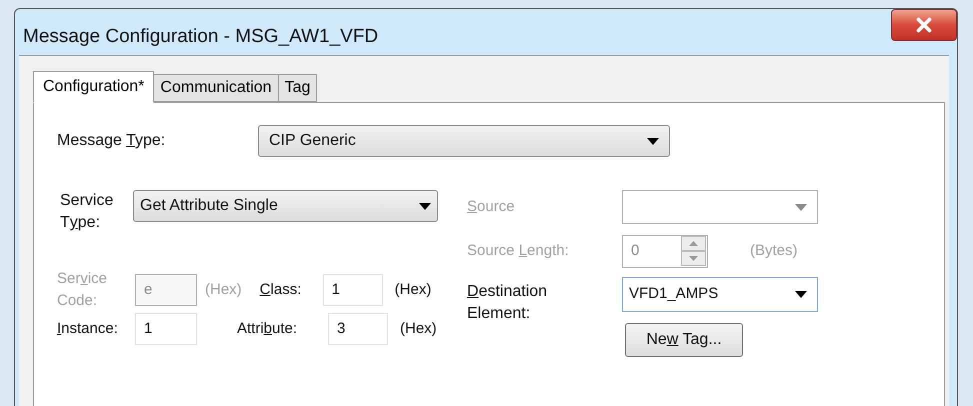  I want to click on attribute-label: Attribute:, so click(267, 329).